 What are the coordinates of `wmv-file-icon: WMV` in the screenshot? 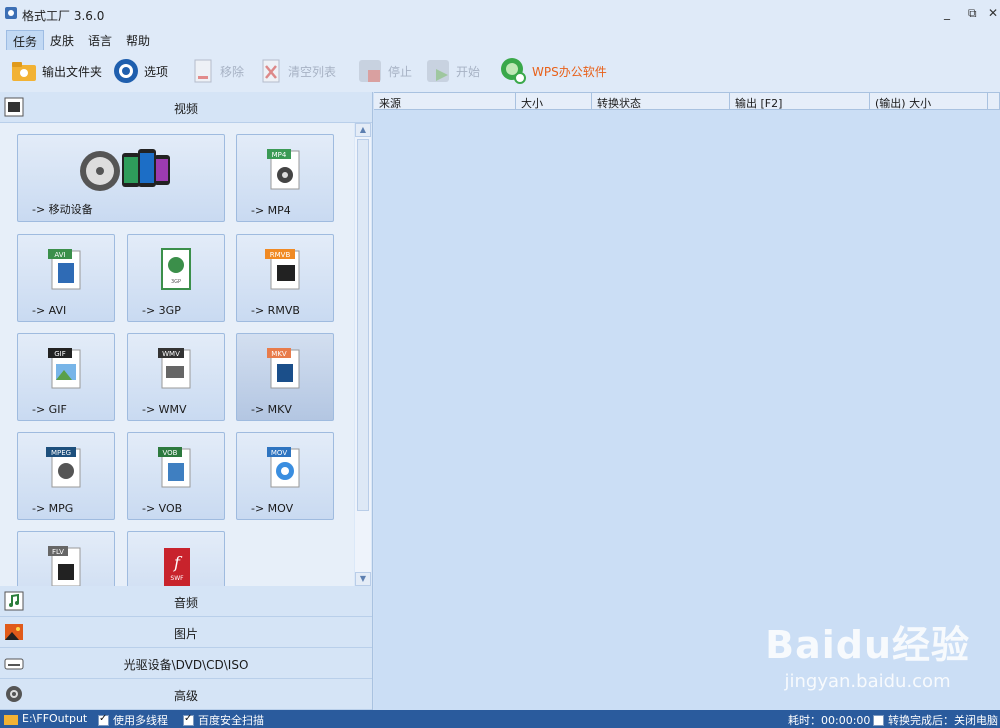 It's located at (174, 368).